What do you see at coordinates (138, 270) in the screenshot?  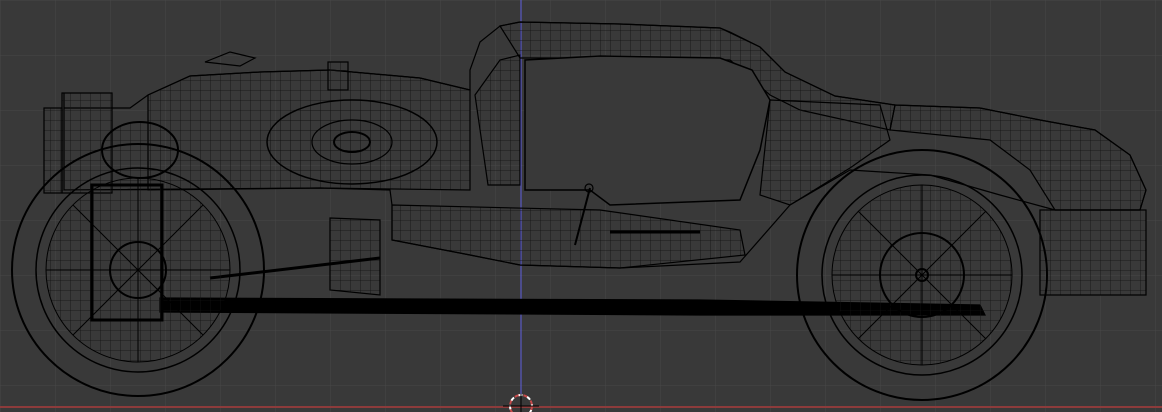 I see `front-spokes` at bounding box center [138, 270].